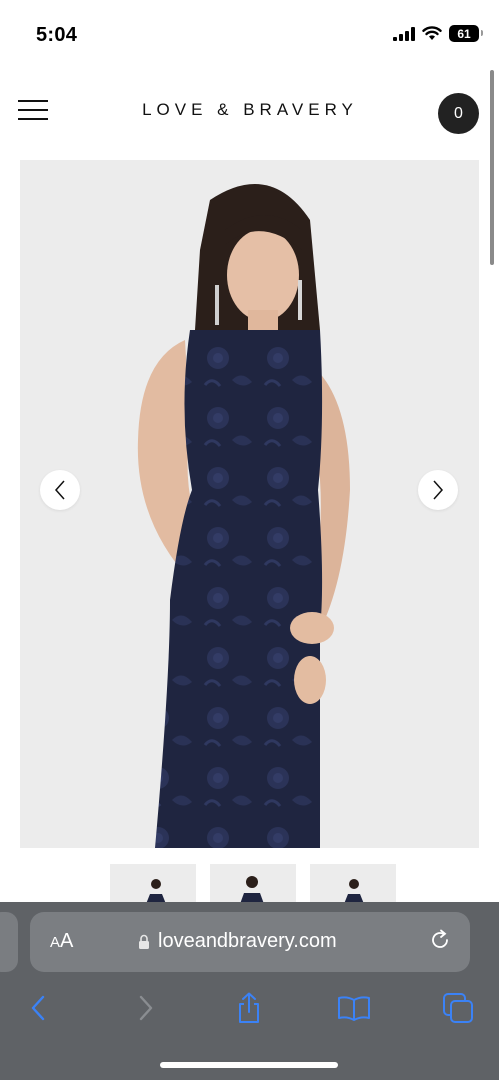 The image size is (499, 1080). I want to click on status-bar: 5:04 61, so click(249, 35).